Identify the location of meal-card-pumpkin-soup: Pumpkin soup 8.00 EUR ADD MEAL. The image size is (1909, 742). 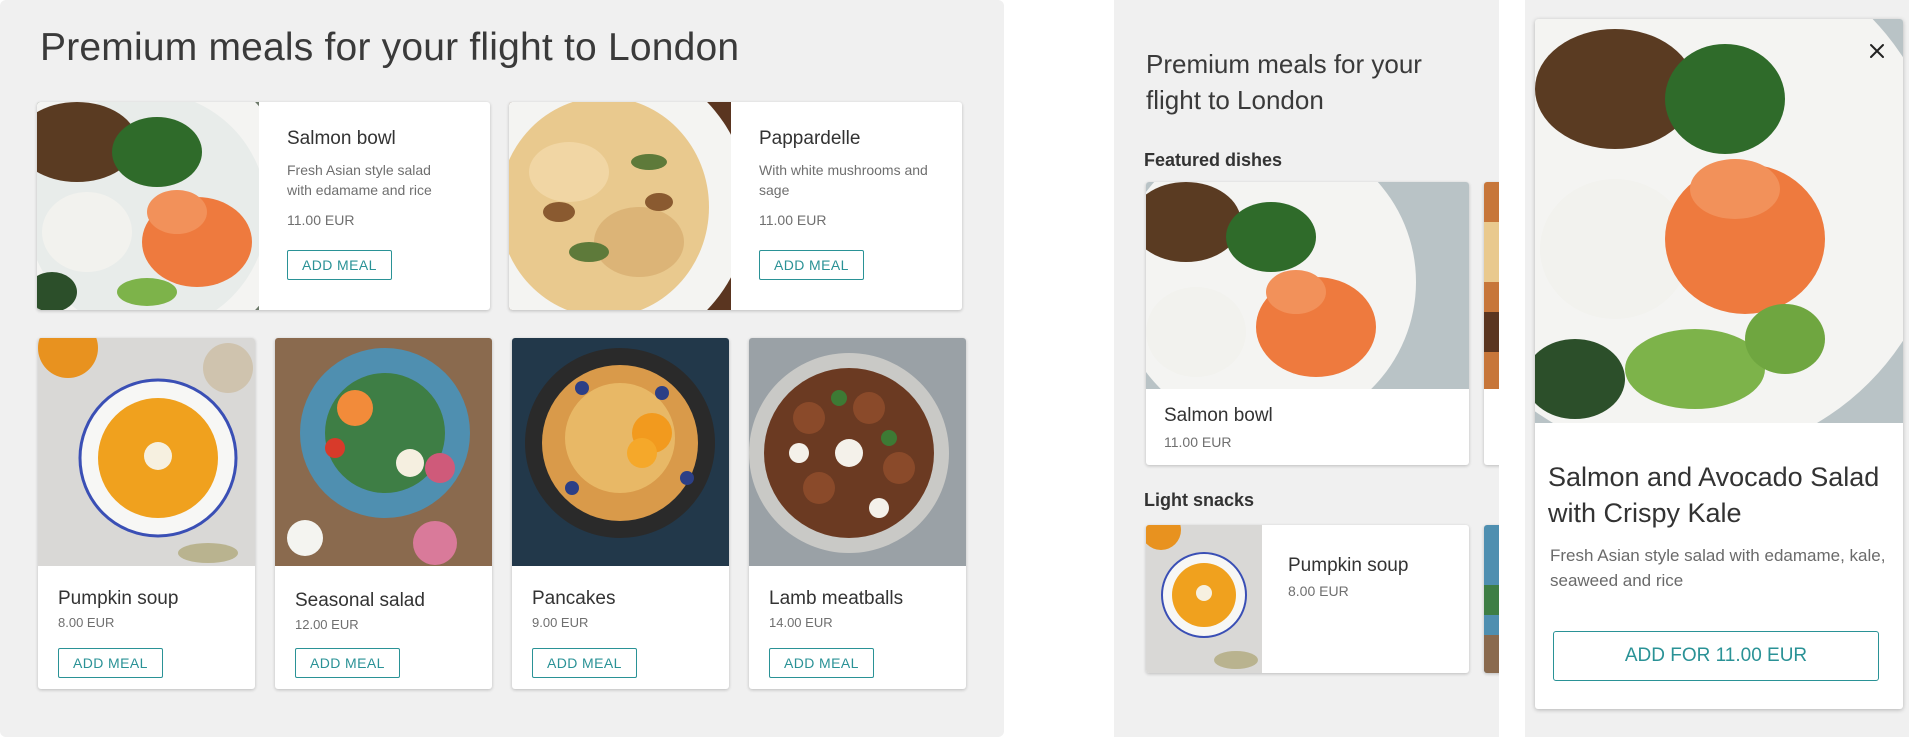
(146, 513).